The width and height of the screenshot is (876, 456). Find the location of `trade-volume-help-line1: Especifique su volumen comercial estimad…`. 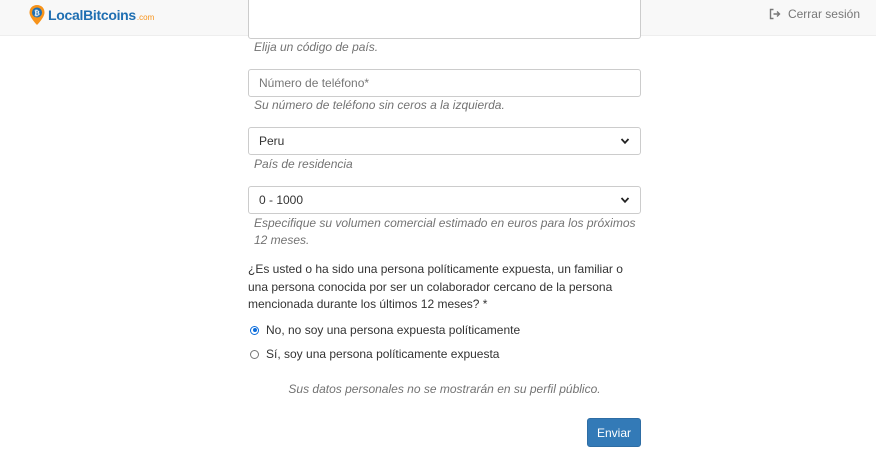

trade-volume-help-line1: Especifique su volumen comercial estimad… is located at coordinates (445, 223).